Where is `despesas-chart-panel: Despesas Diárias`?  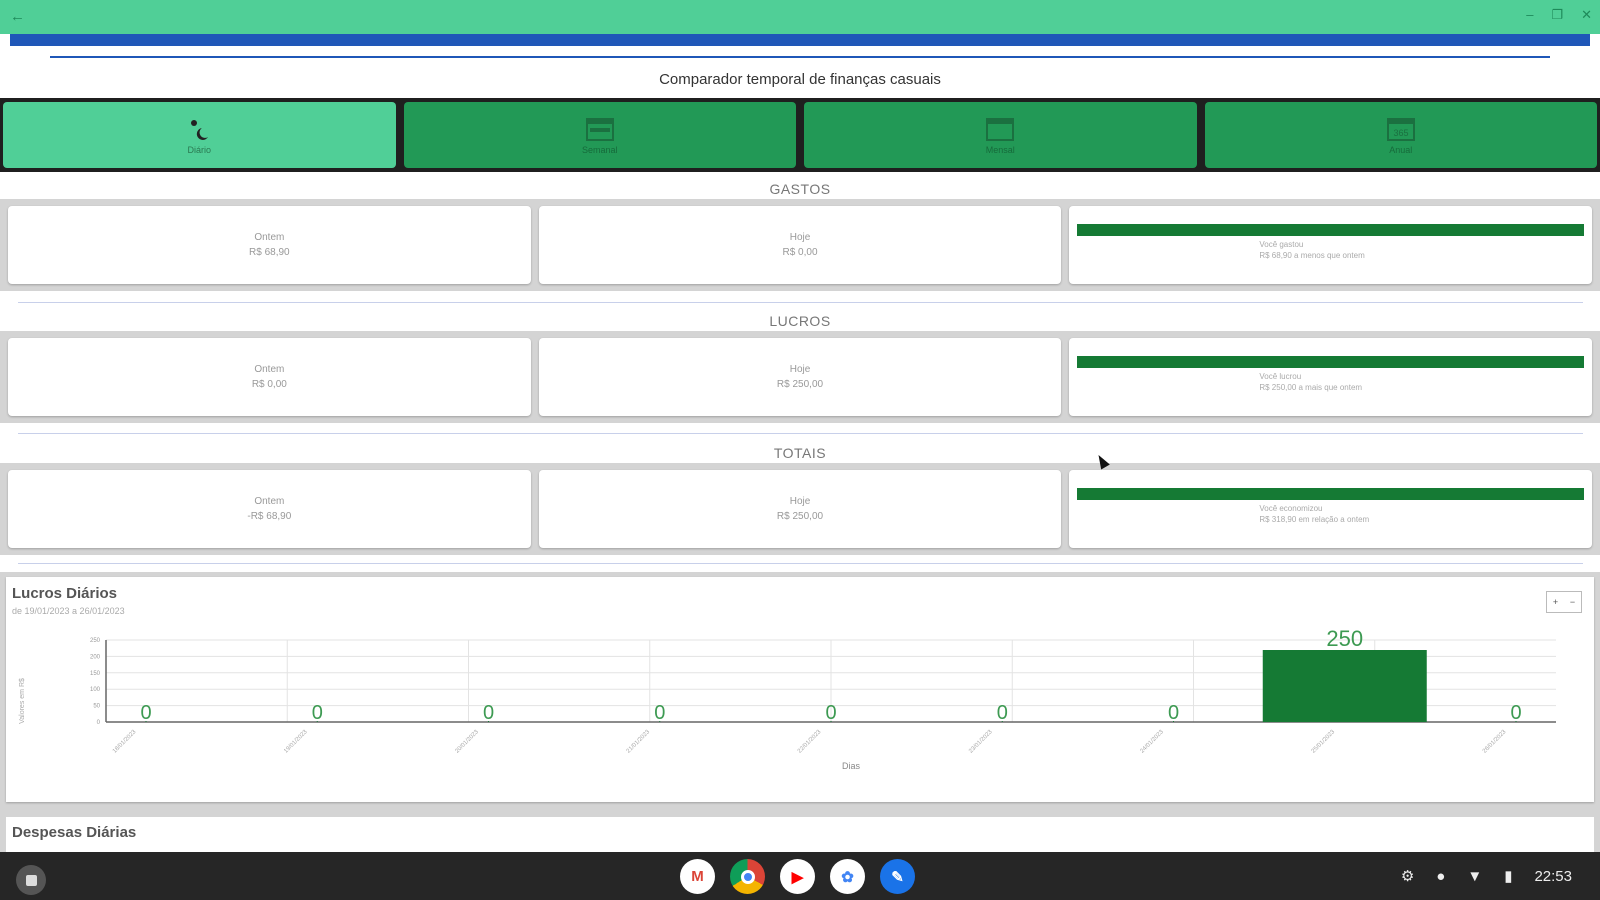
despesas-chart-panel: Despesas Diárias is located at coordinates (800, 832).